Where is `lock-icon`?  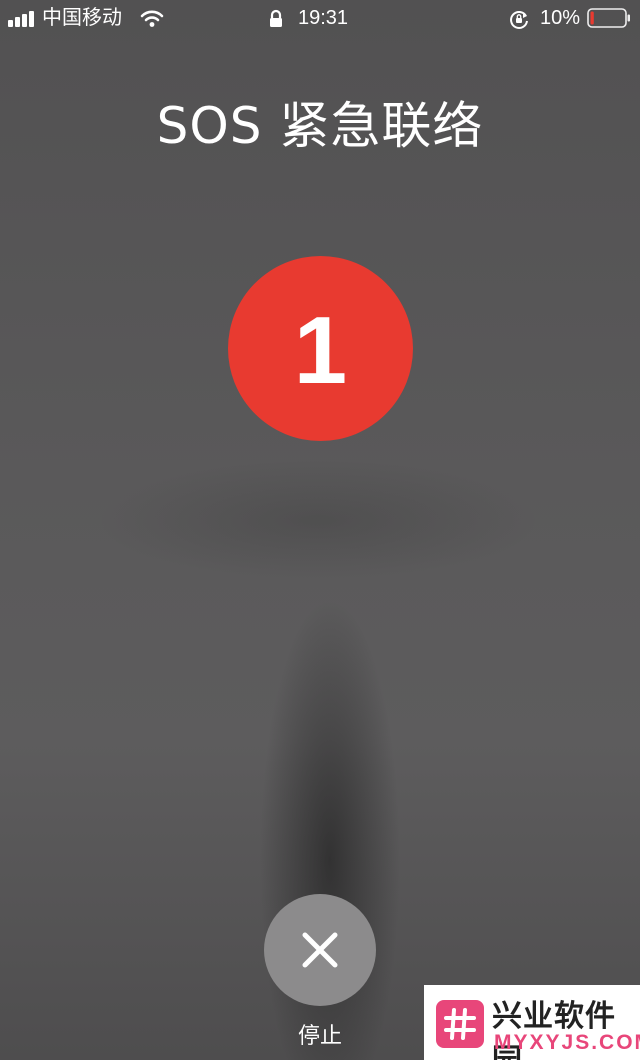
lock-icon is located at coordinates (276, 18).